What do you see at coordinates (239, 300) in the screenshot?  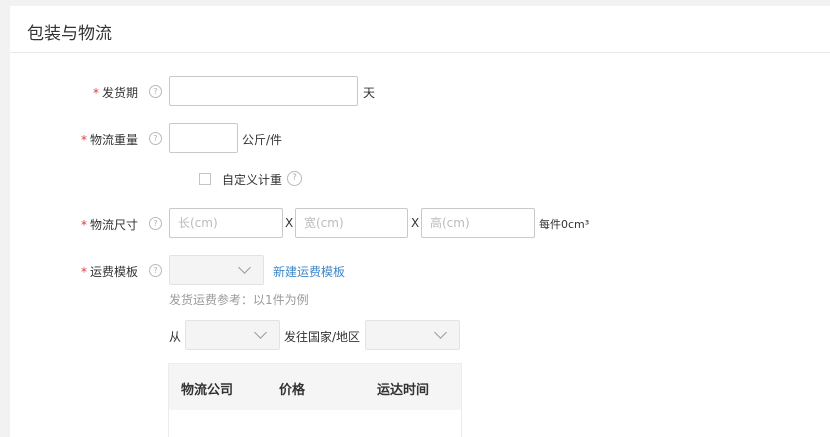 I see `shipping-reference-note: 发货运费参考：以1件为例` at bounding box center [239, 300].